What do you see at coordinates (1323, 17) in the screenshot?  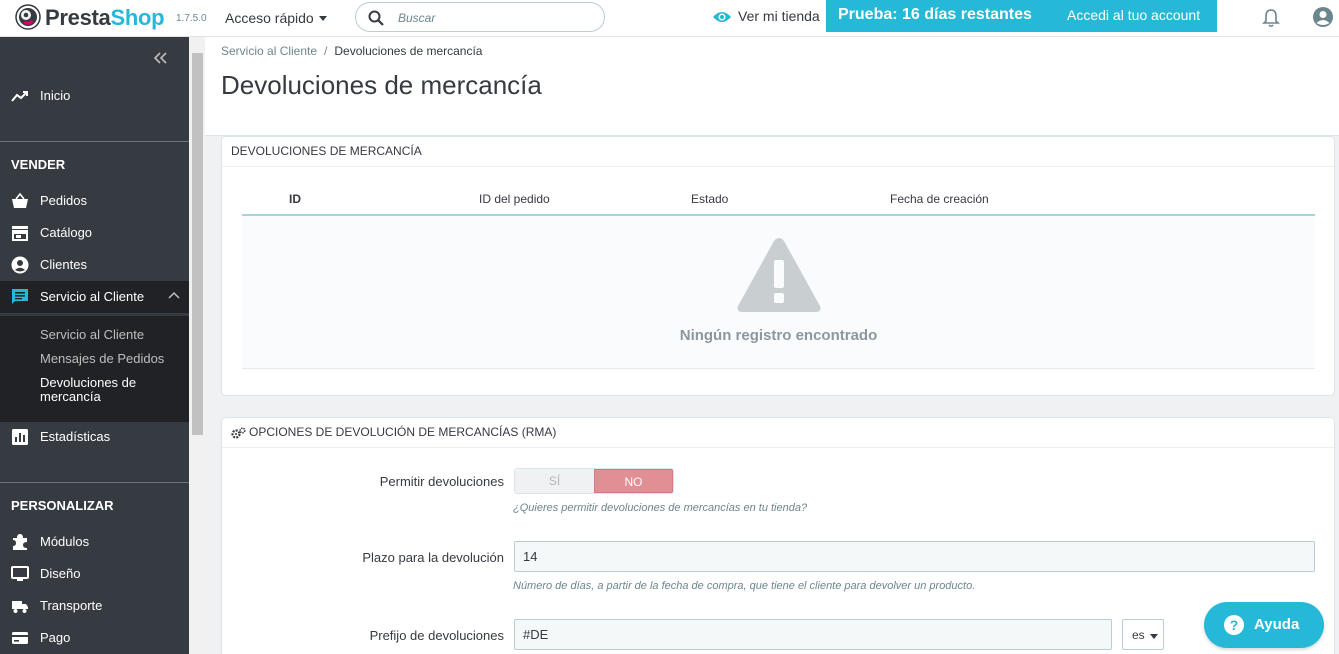 I see `user-account-icon` at bounding box center [1323, 17].